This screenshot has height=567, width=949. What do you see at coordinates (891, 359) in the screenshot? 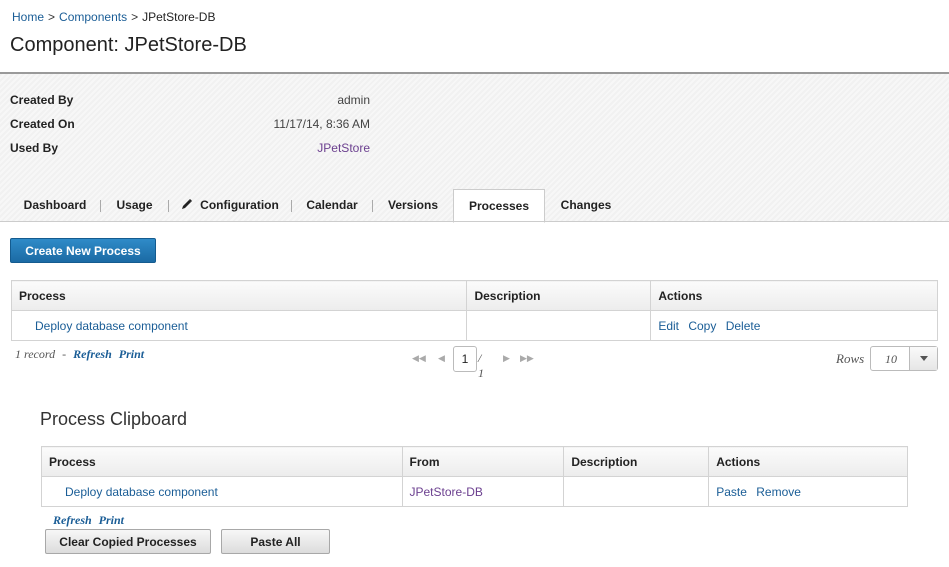
I see `rows-per-page-value: 10` at bounding box center [891, 359].